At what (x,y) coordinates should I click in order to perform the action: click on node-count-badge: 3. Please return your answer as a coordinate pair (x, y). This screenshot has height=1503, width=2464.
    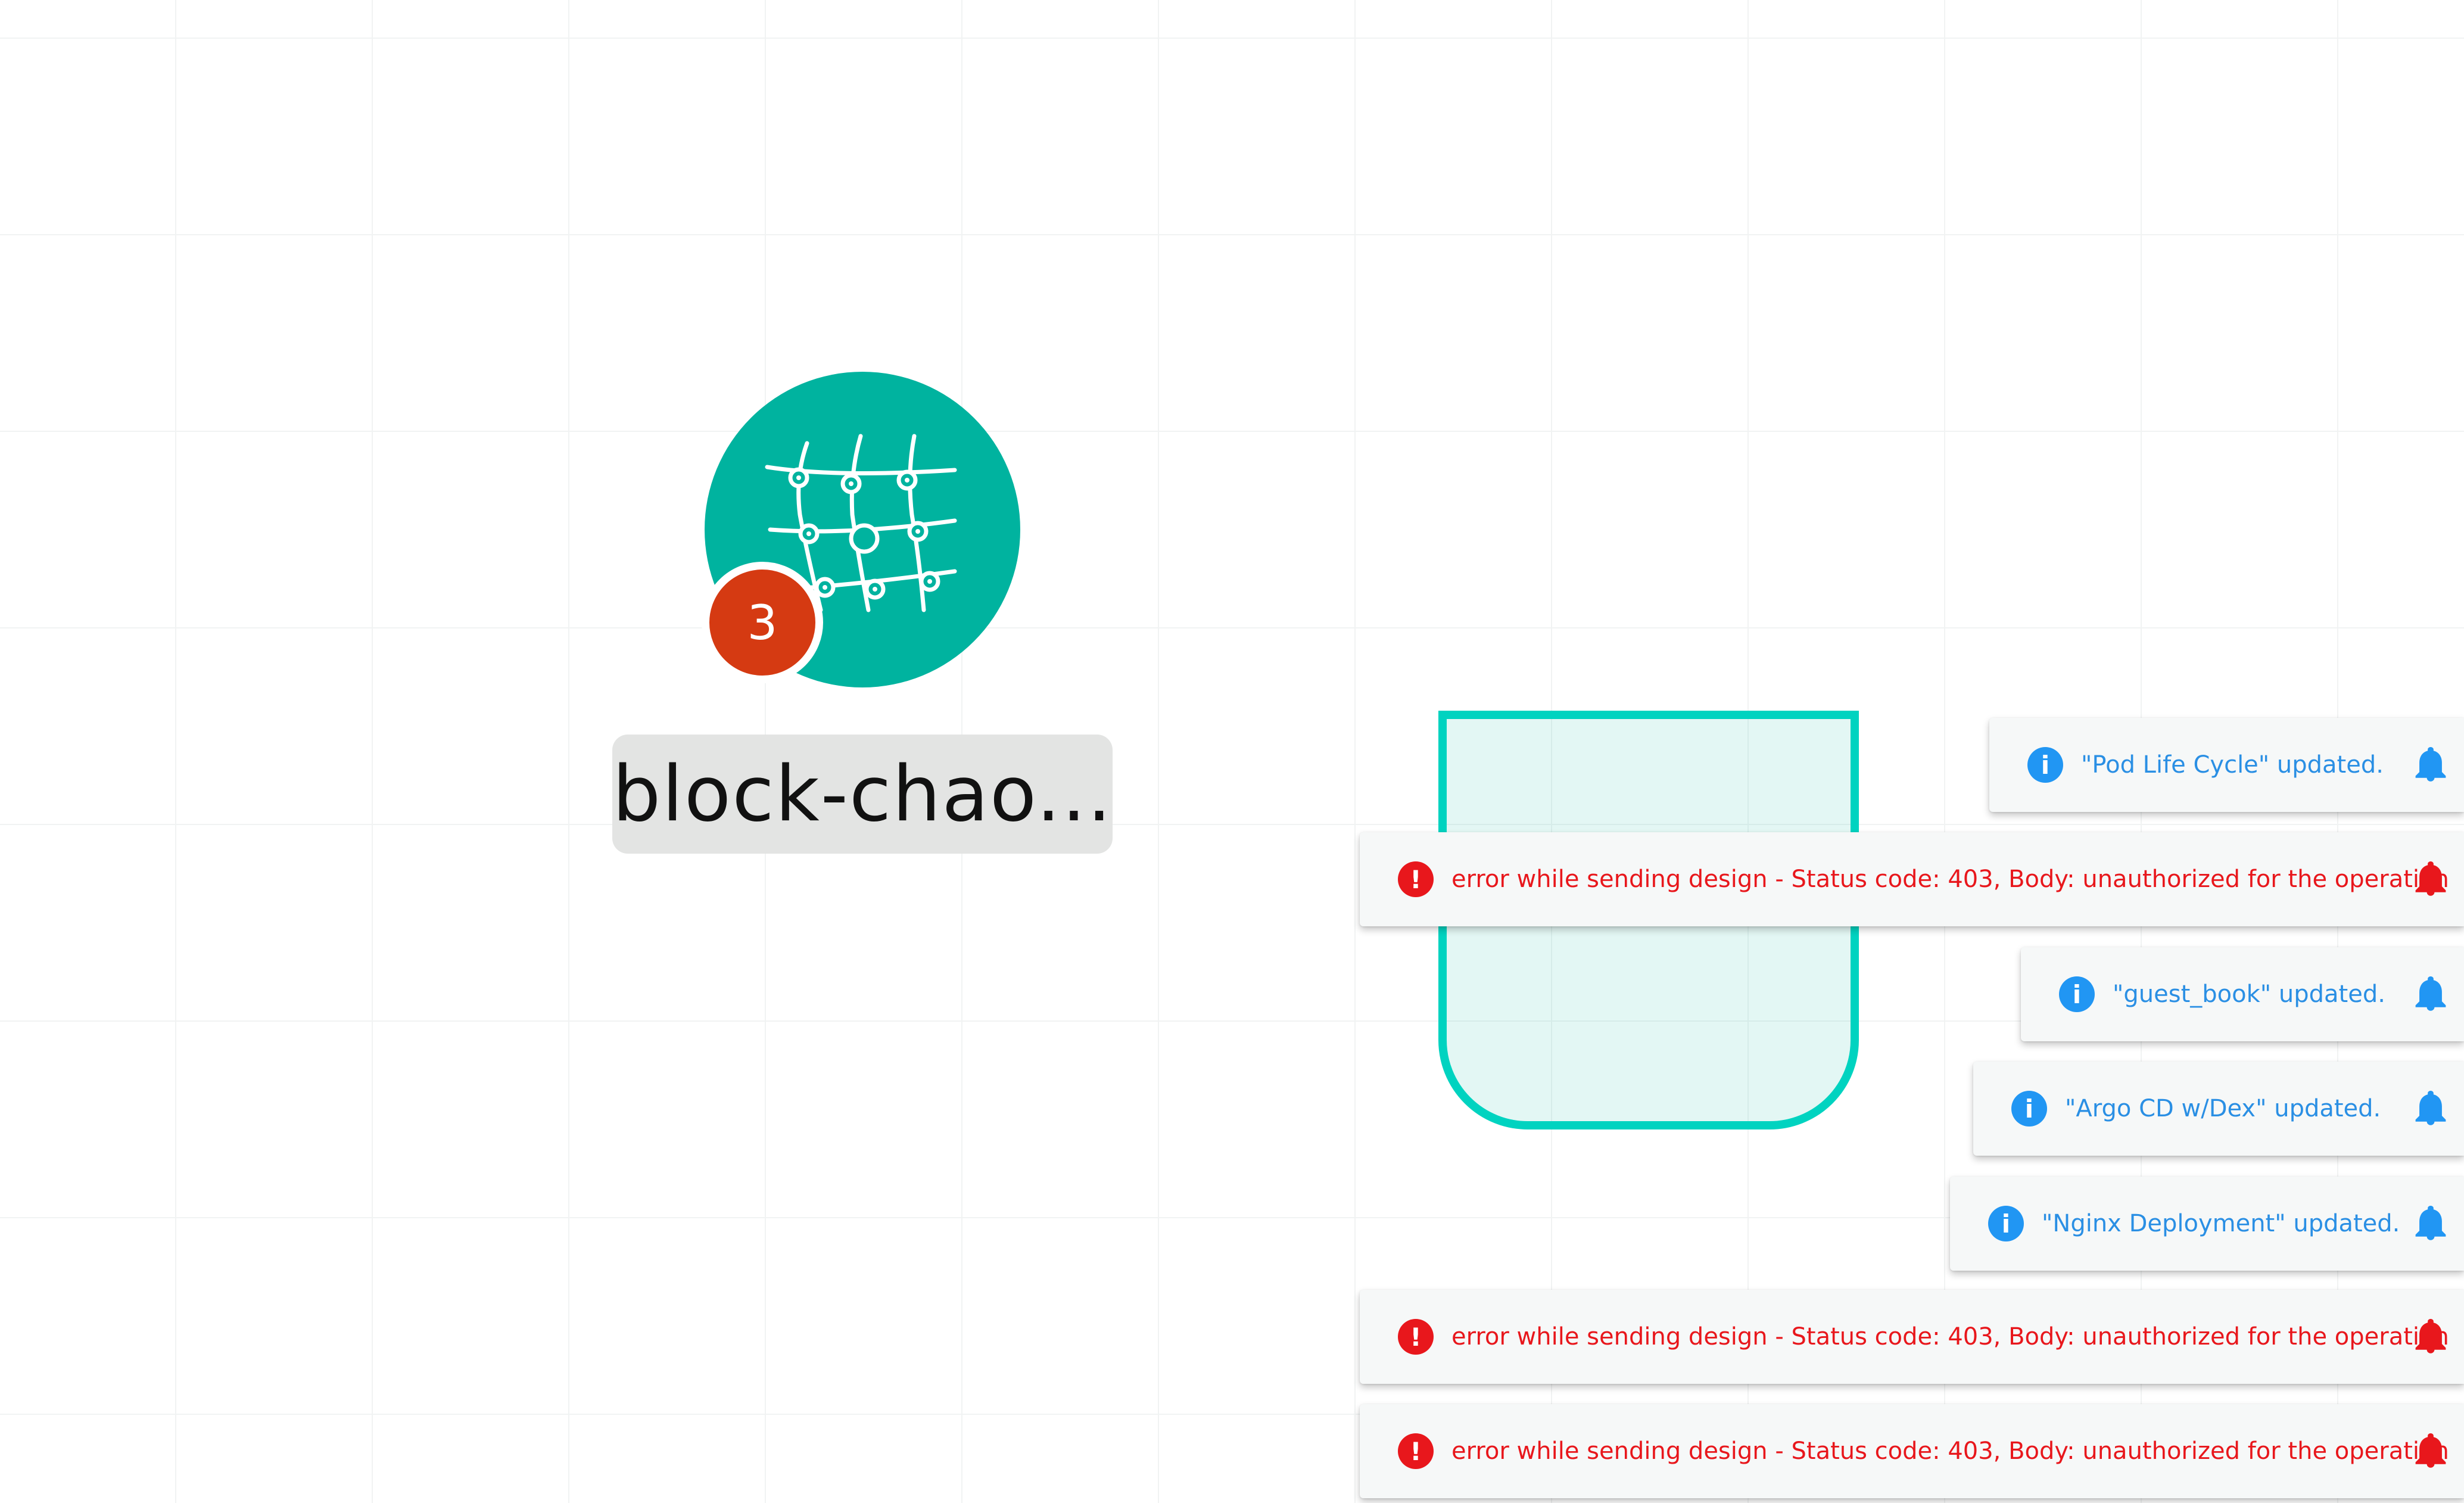
    Looking at the image, I should click on (762, 622).